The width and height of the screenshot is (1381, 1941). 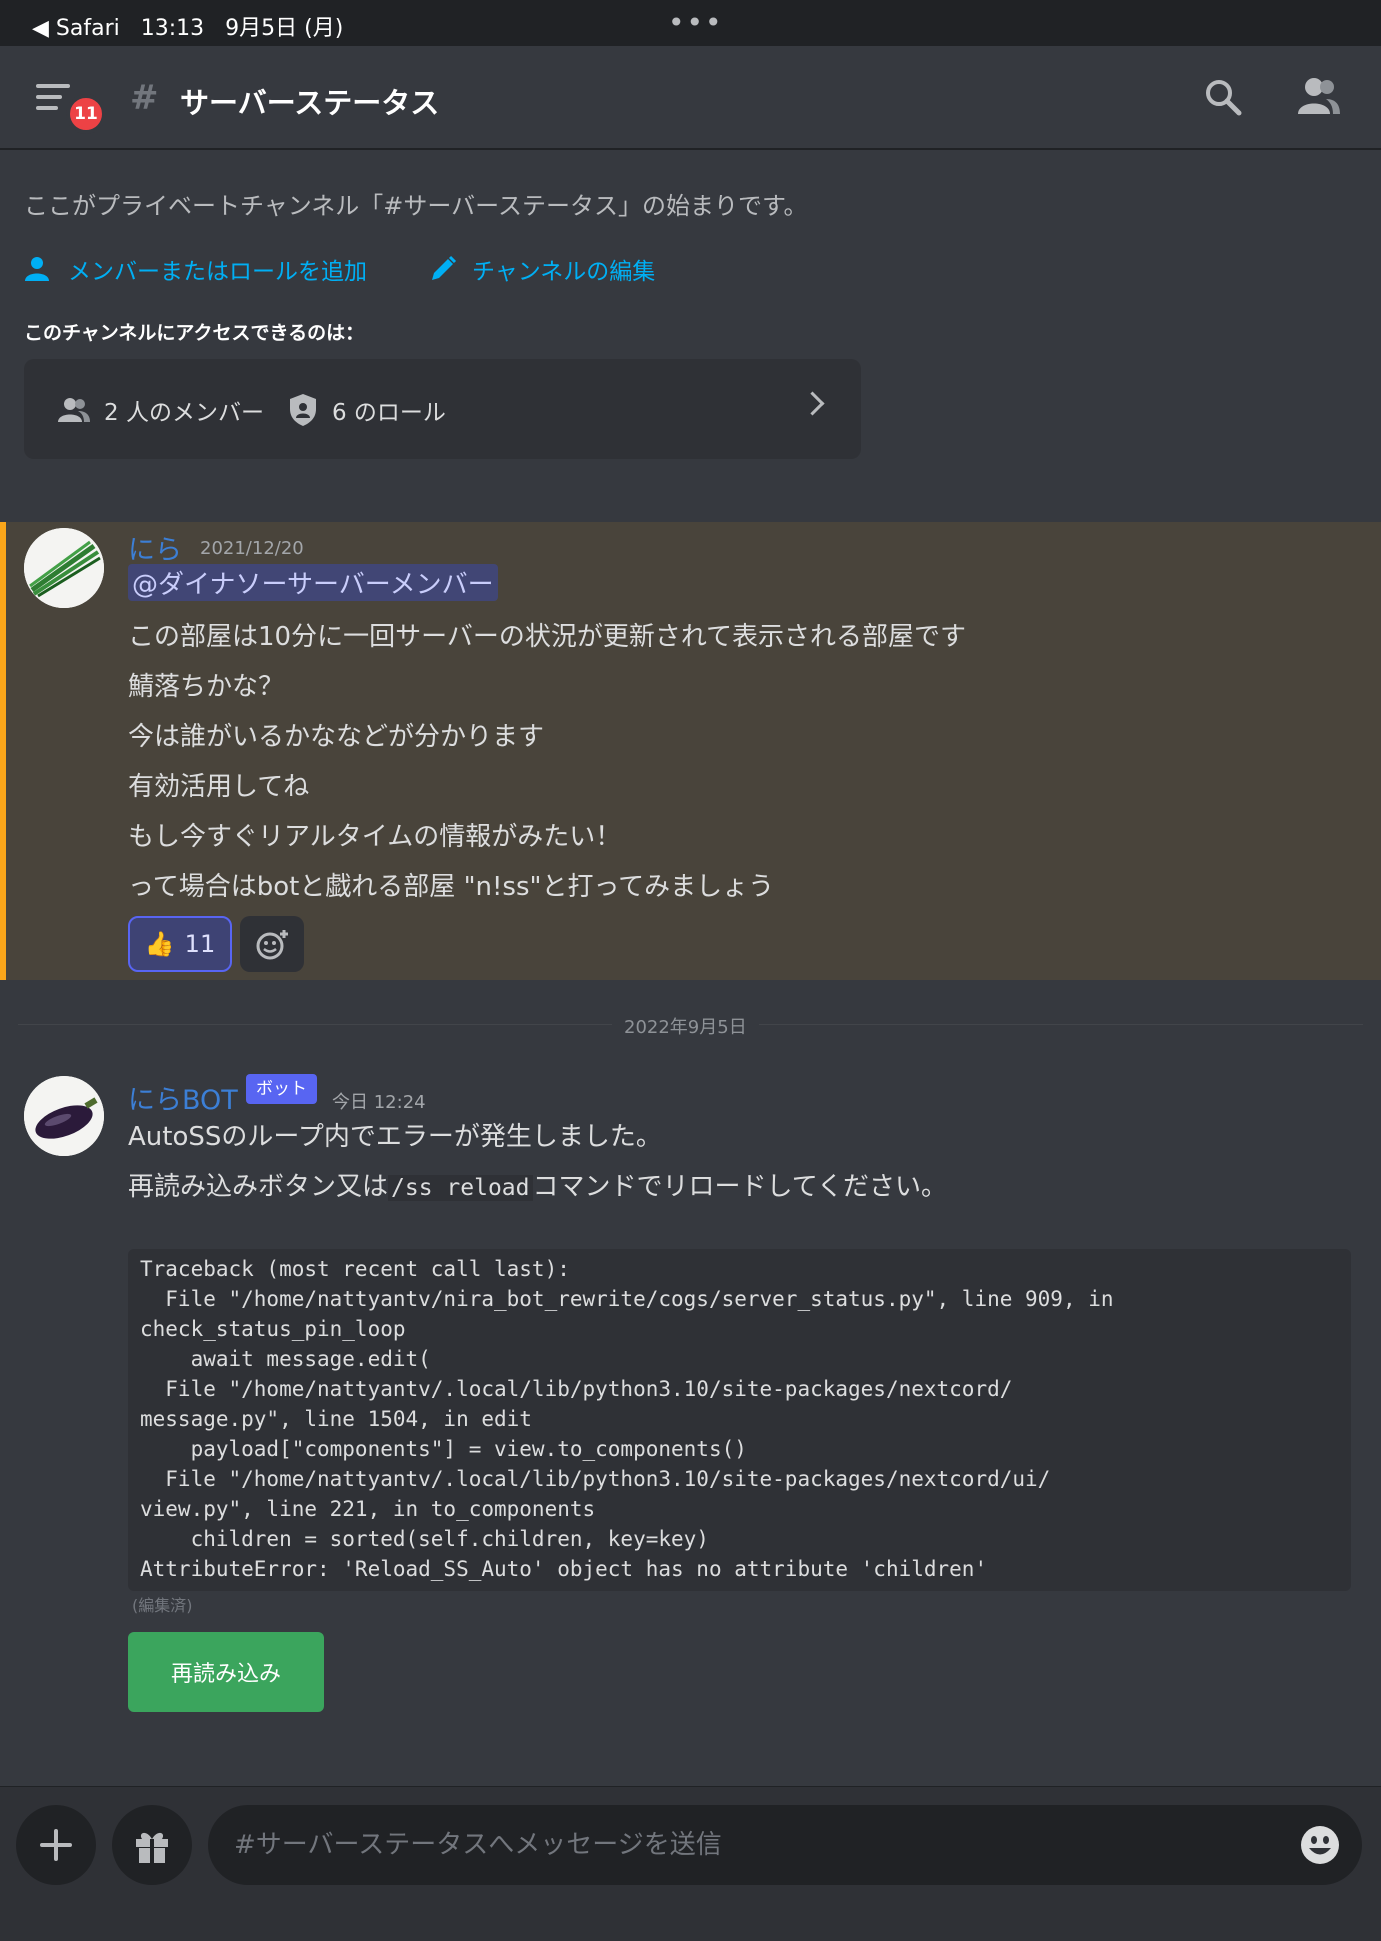 I want to click on plus-icon, so click(x=56, y=1845).